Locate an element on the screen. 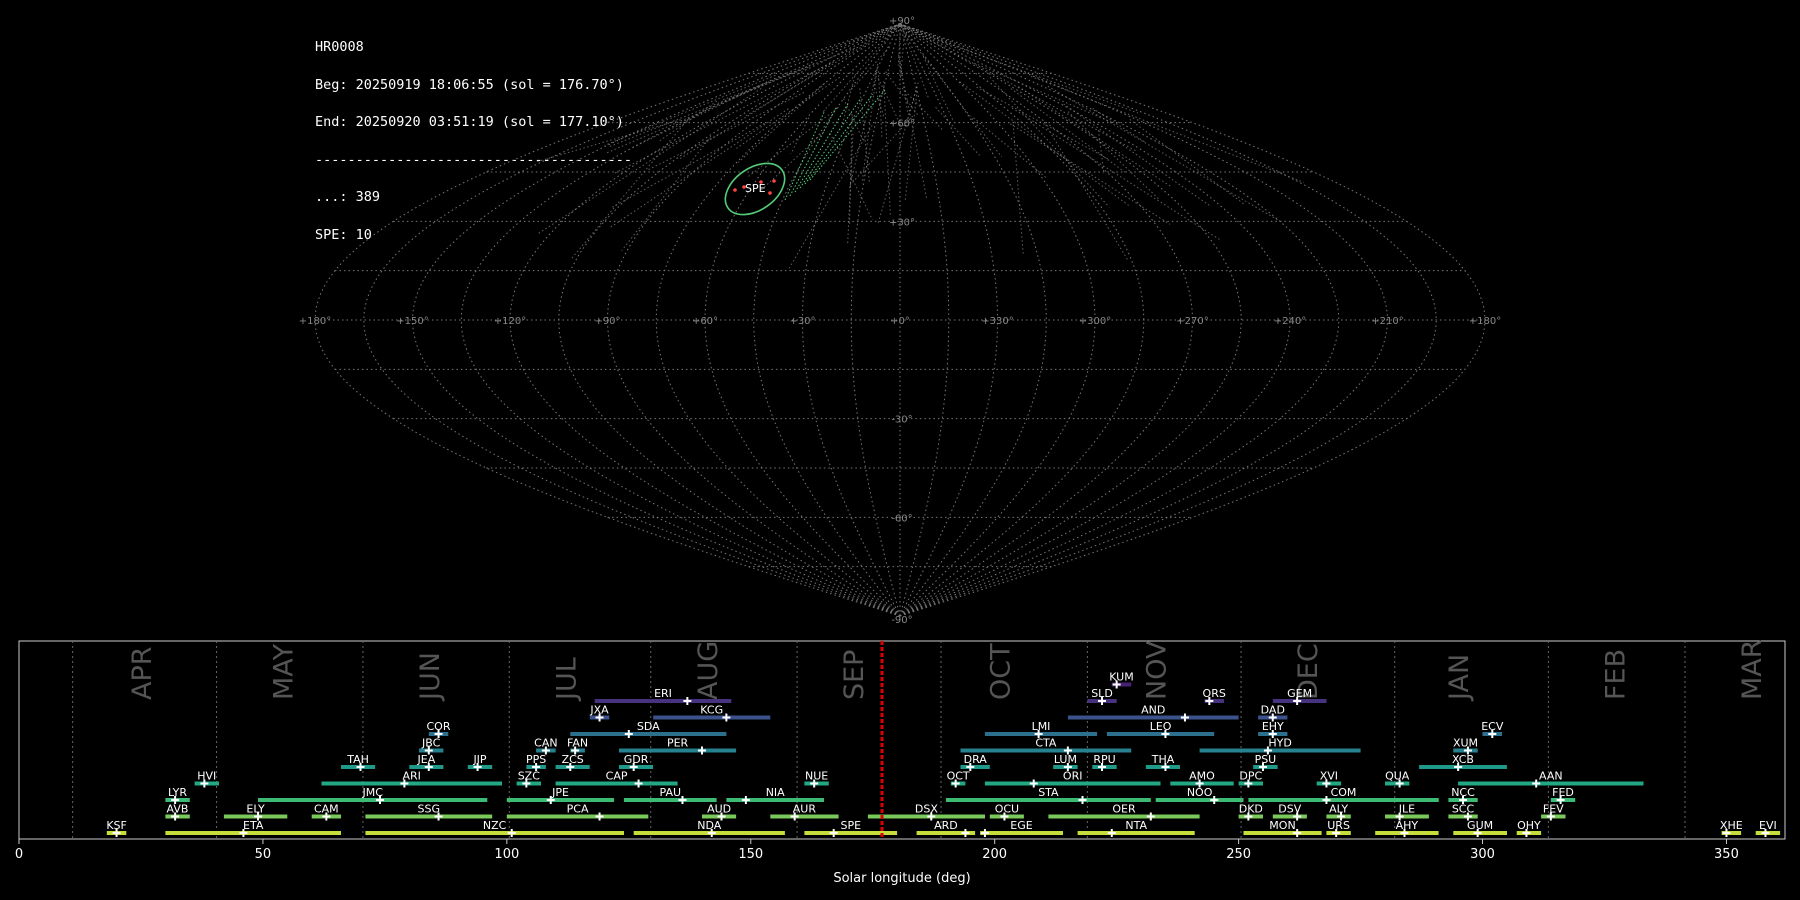  shower-label: NDA is located at coordinates (709, 825).